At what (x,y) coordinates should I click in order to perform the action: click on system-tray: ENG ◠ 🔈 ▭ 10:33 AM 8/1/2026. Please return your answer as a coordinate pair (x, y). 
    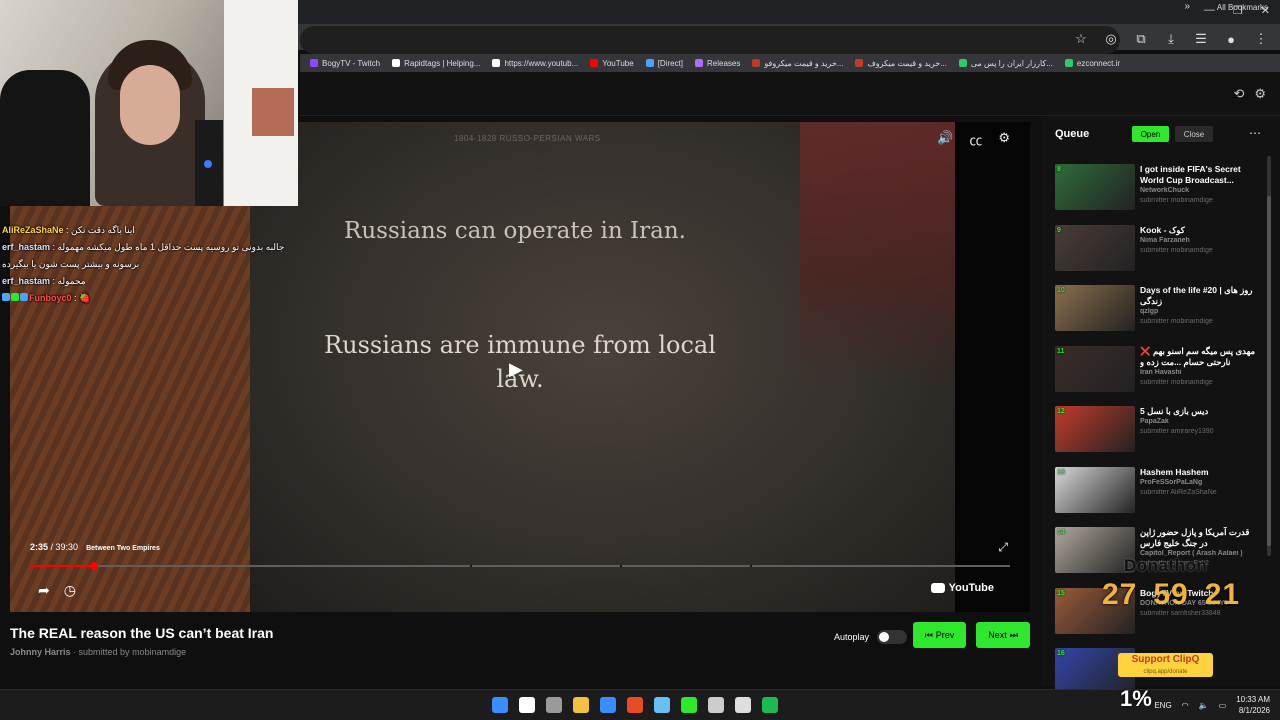
    Looking at the image, I should click on (1212, 705).